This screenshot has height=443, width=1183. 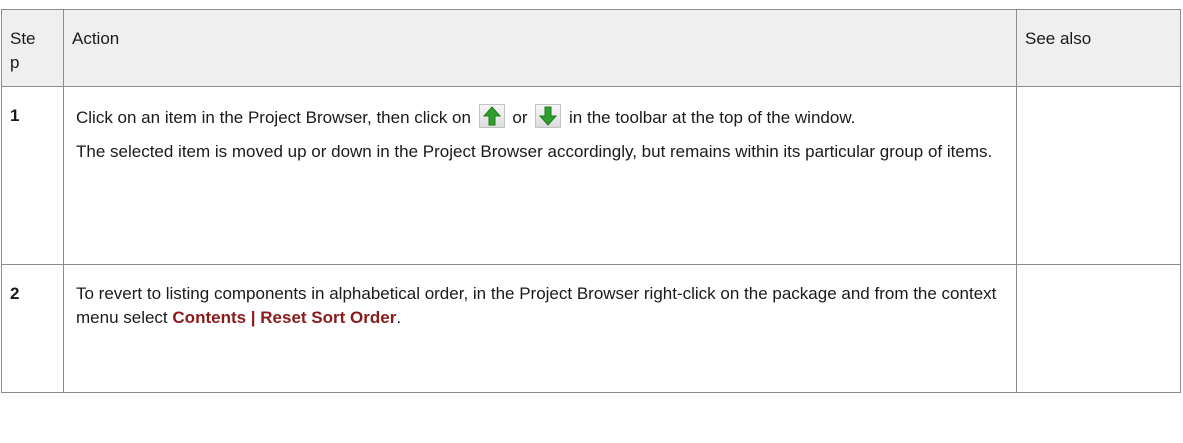 I want to click on header-step: Step, so click(x=32, y=48).